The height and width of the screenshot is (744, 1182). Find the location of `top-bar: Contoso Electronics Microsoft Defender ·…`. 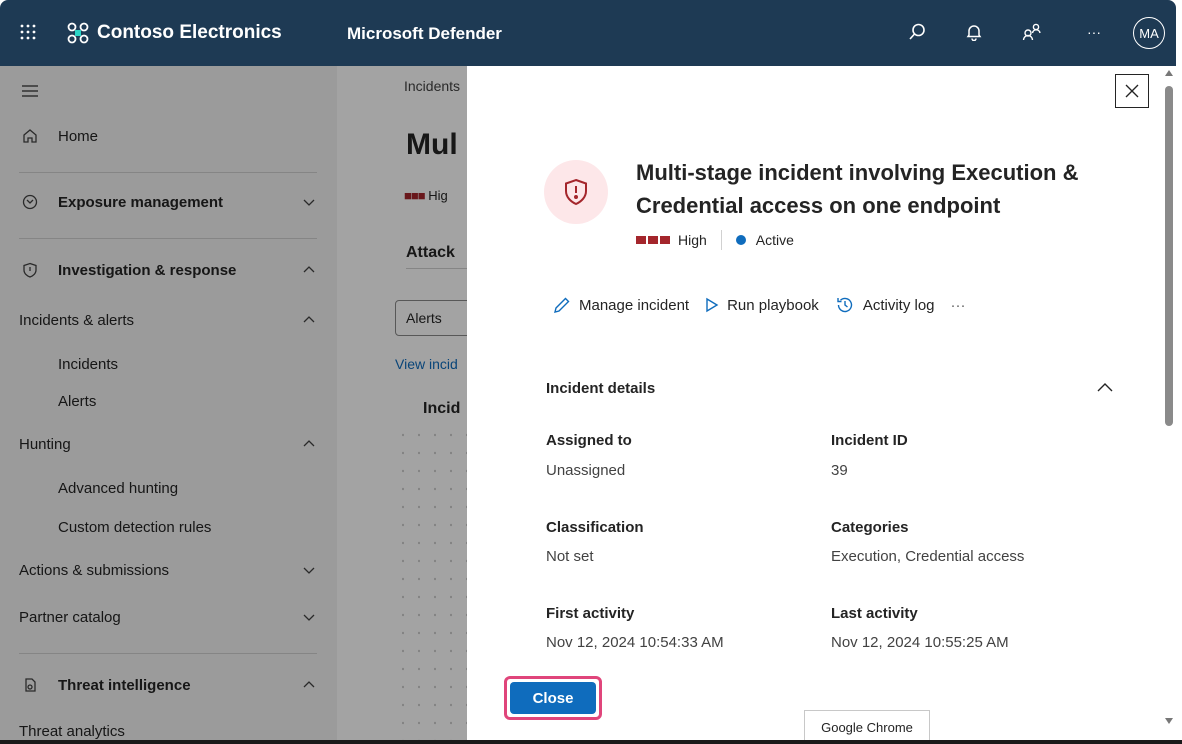

top-bar: Contoso Electronics Microsoft Defender ·… is located at coordinates (588, 33).